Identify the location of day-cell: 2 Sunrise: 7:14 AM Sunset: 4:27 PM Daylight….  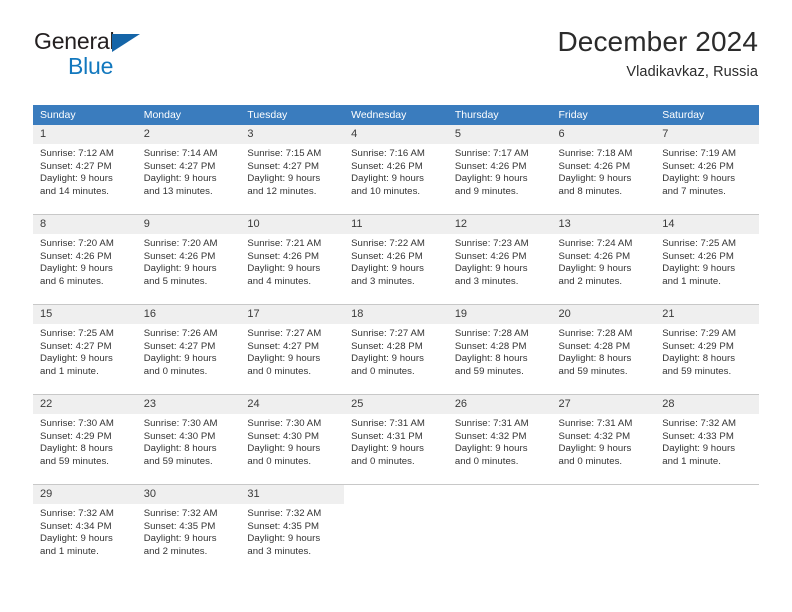
(188, 170).